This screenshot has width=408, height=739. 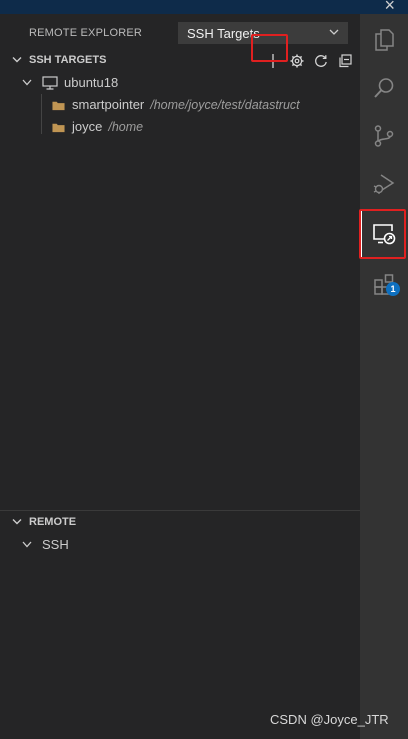 I want to click on search-icon, so click(x=384, y=88).